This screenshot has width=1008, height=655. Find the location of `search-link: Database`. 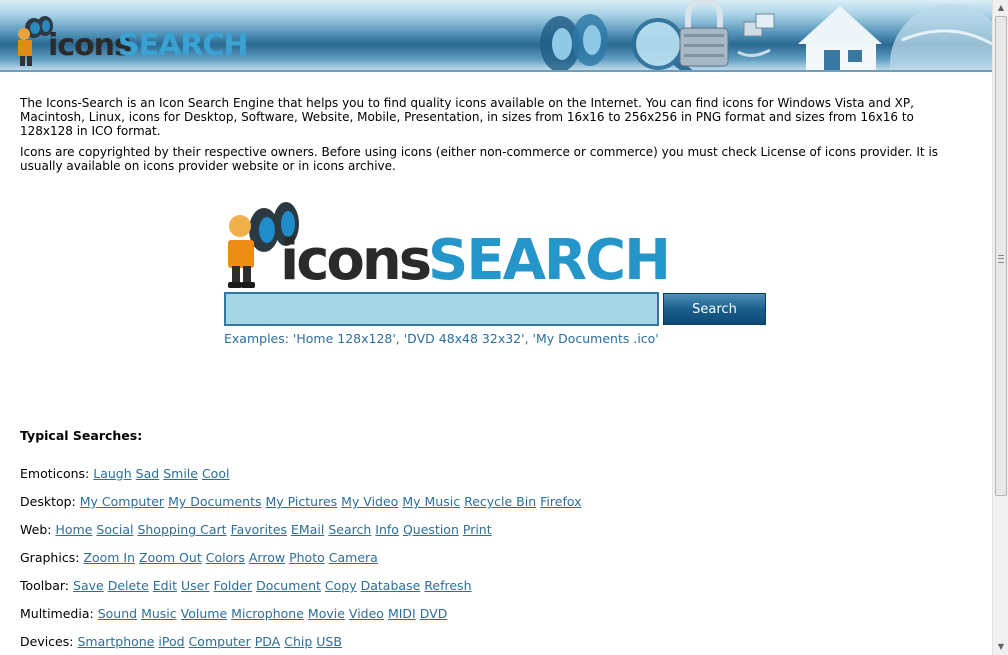

search-link: Database is located at coordinates (391, 585).